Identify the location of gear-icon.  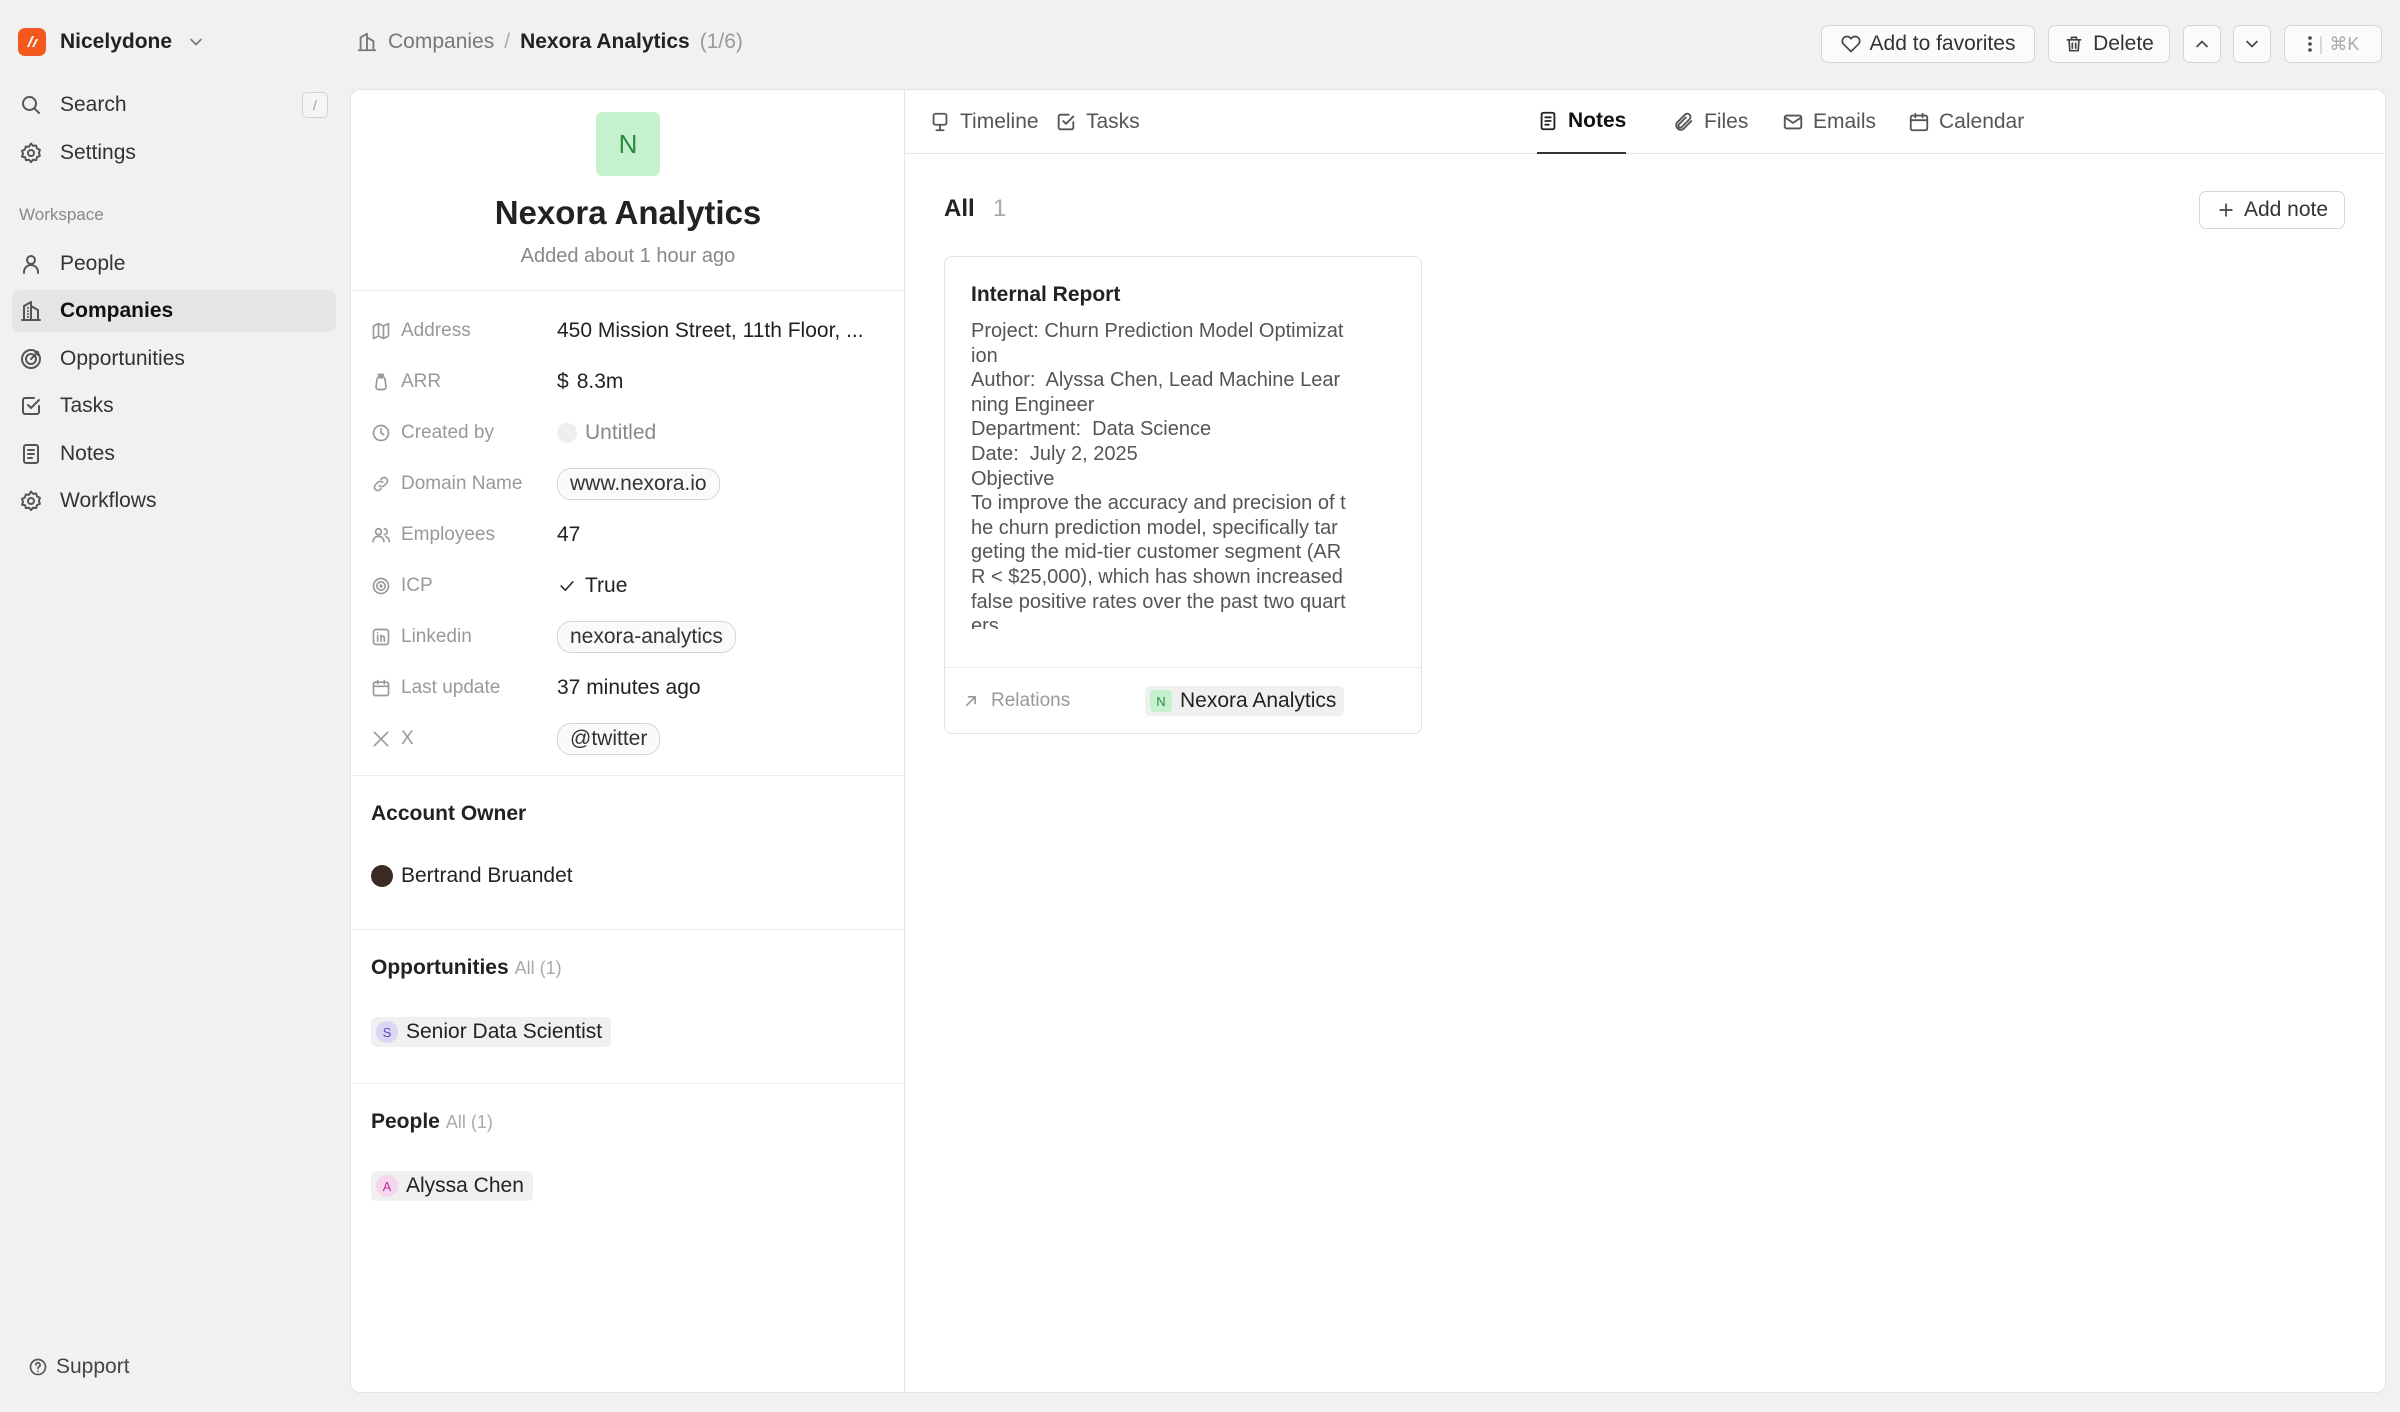
(31, 501).